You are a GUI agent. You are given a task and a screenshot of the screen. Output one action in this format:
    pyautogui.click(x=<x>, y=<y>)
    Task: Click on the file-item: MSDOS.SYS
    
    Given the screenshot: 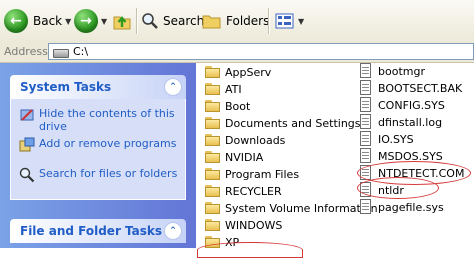 What is the action you would take?
    pyautogui.click(x=401, y=156)
    